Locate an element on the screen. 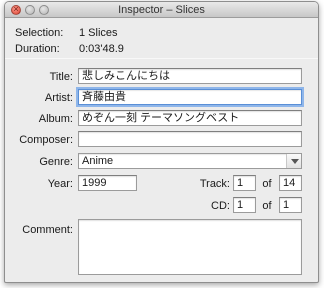  comment-label: Comment: is located at coordinates (47, 230).